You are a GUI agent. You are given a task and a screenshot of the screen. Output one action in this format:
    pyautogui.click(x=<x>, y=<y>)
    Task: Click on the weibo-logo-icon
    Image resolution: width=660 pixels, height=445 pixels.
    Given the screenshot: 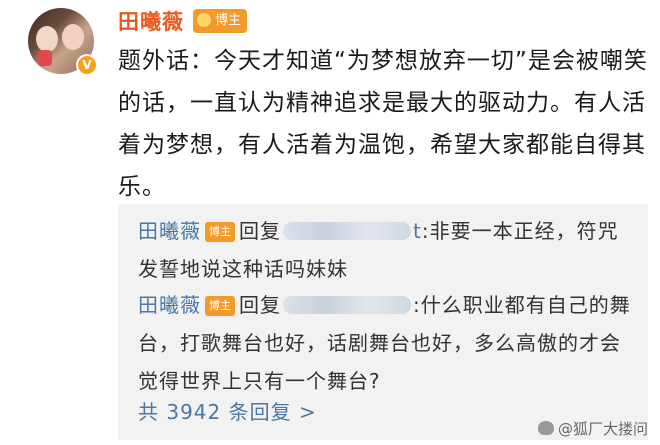 What is the action you would take?
    pyautogui.click(x=545, y=428)
    